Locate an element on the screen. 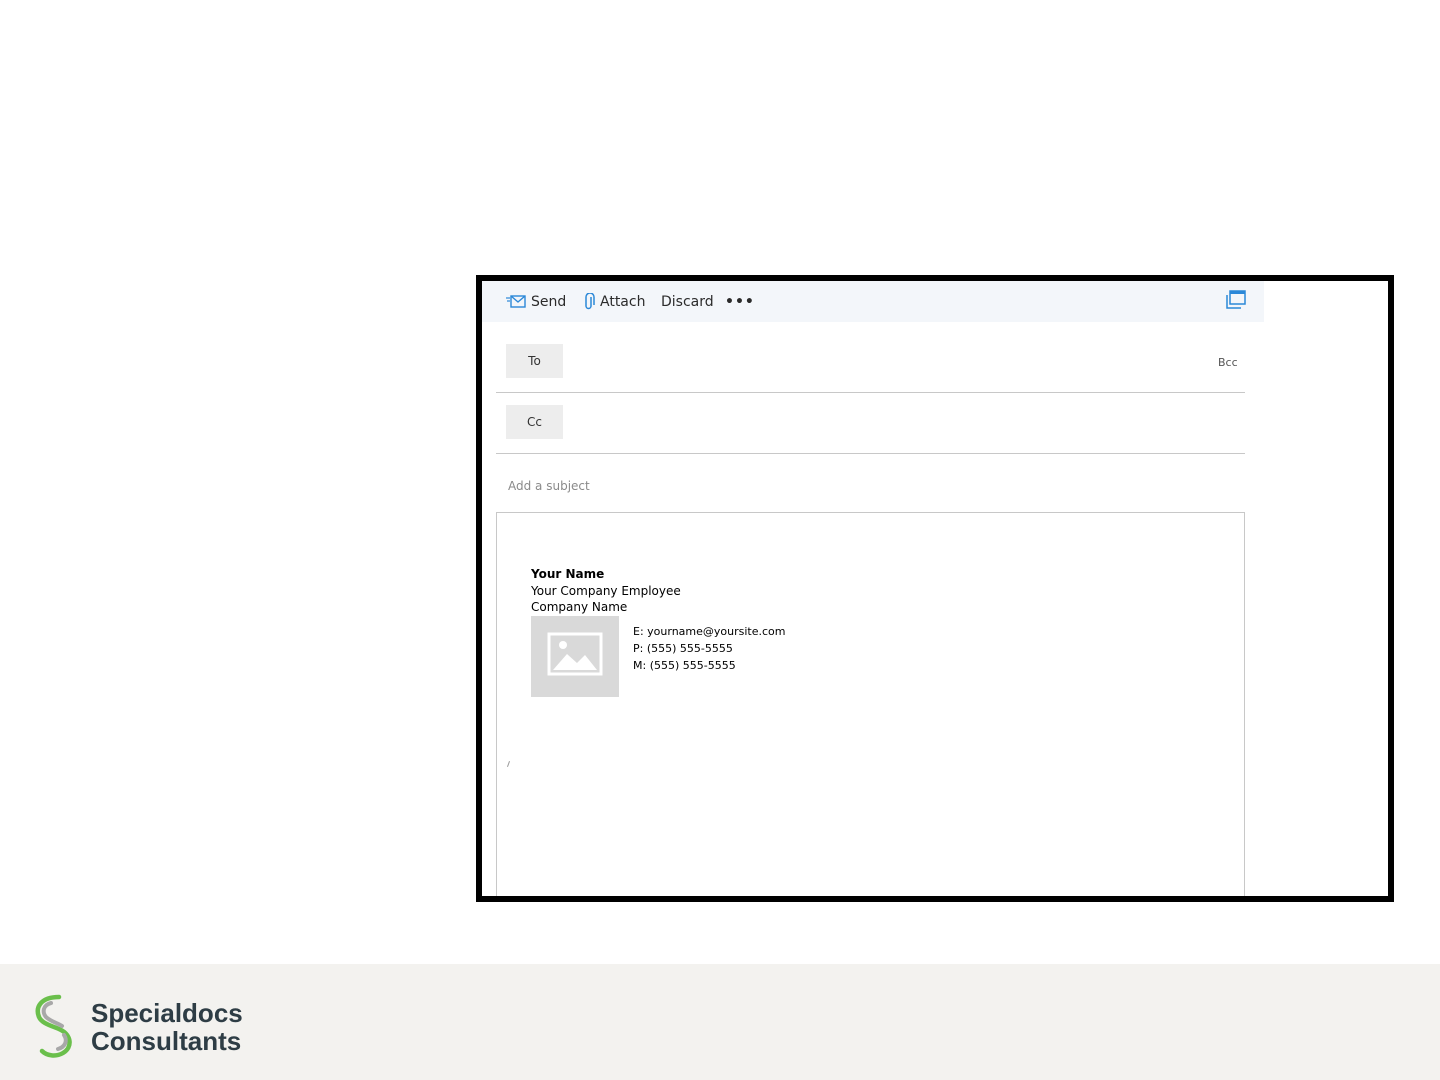 This screenshot has height=1080, width=1440. image-placeholder-icon is located at coordinates (575, 656).